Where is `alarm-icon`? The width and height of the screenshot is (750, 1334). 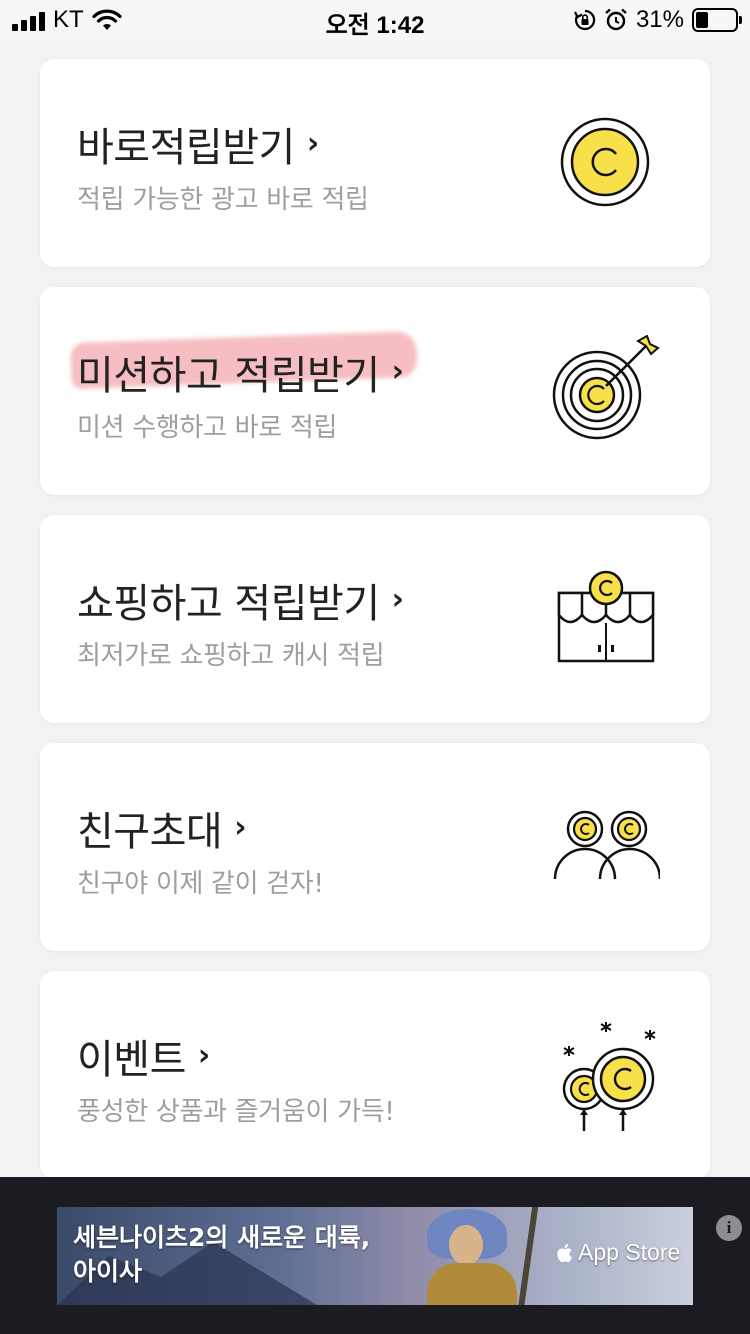
alarm-icon is located at coordinates (616, 19).